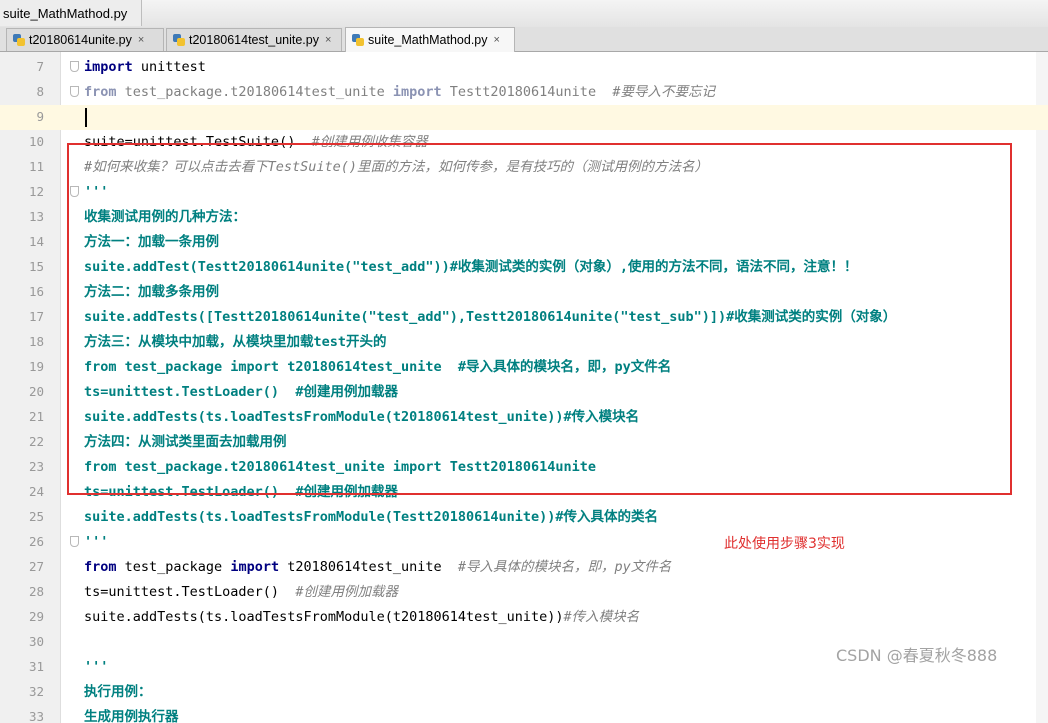 The width and height of the screenshot is (1048, 723). Describe the element at coordinates (524, 292) in the screenshot. I see `code-line: 16 方法二：加载多条用例` at that location.